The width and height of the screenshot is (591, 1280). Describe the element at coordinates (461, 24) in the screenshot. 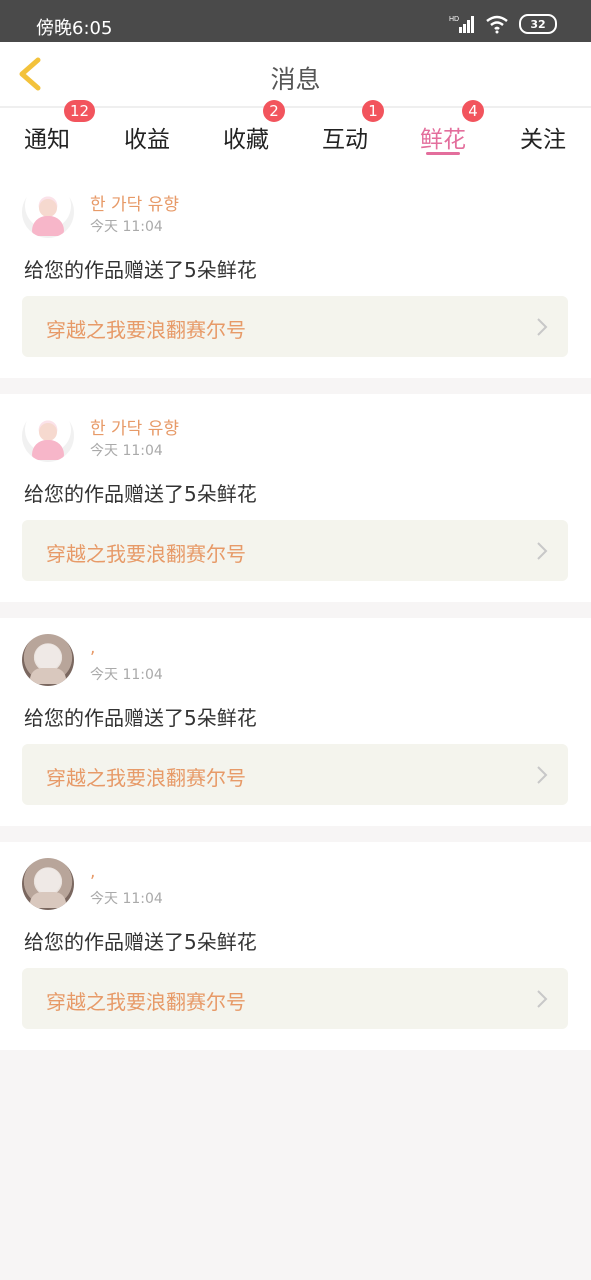

I see `signal-icon: HD` at that location.